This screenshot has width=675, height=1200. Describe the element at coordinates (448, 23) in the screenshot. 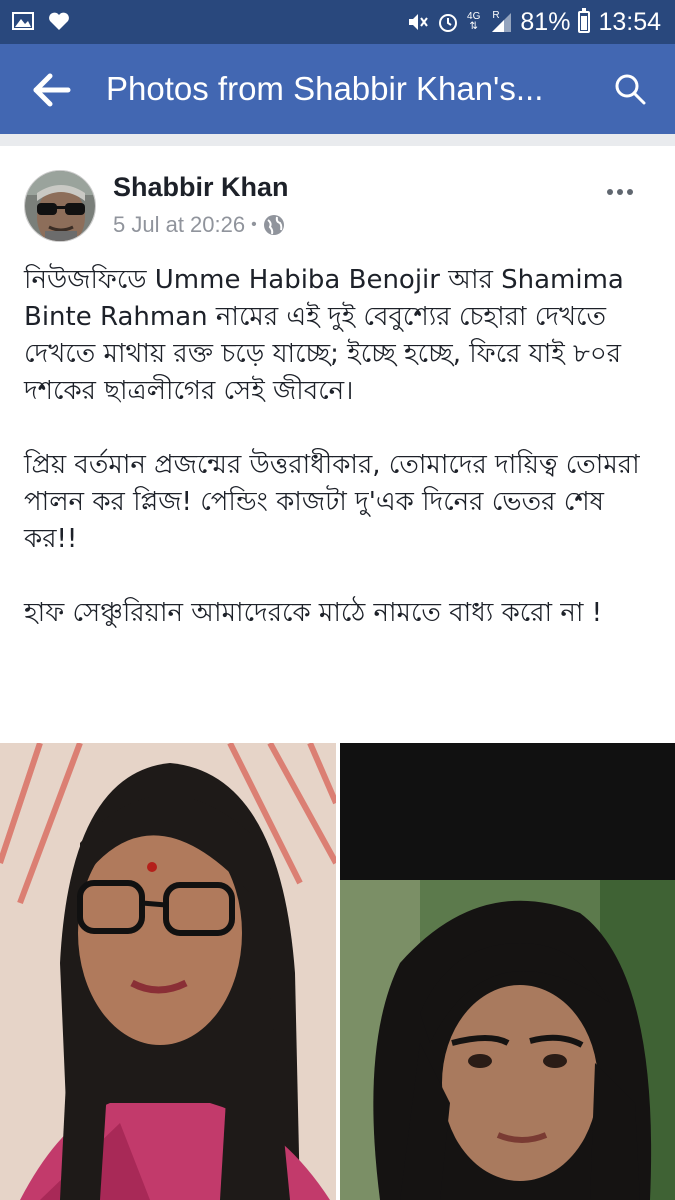

I see `alarm-icon` at that location.